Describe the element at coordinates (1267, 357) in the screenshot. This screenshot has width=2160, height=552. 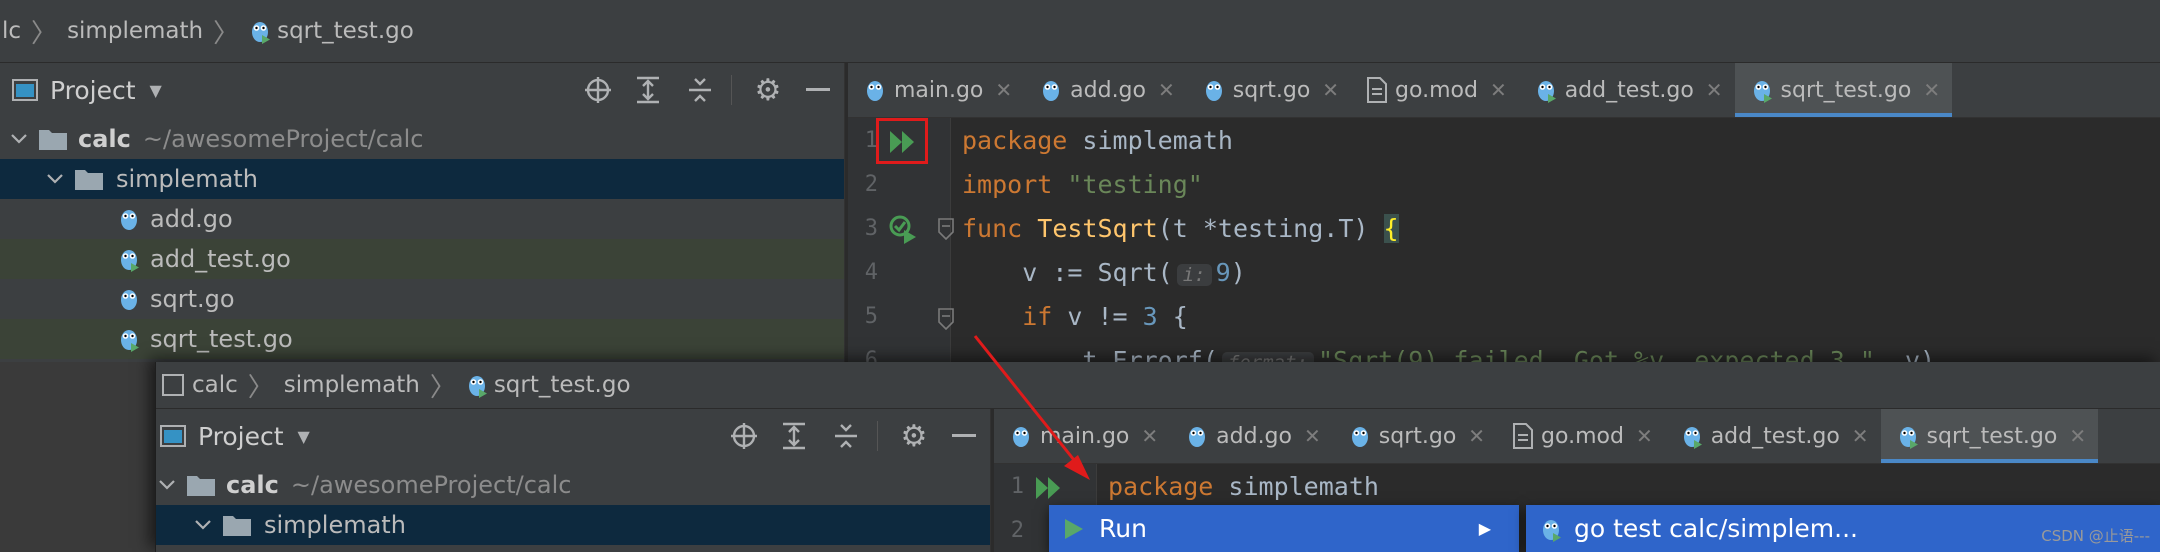
I see `parameter-hint: format:` at that location.